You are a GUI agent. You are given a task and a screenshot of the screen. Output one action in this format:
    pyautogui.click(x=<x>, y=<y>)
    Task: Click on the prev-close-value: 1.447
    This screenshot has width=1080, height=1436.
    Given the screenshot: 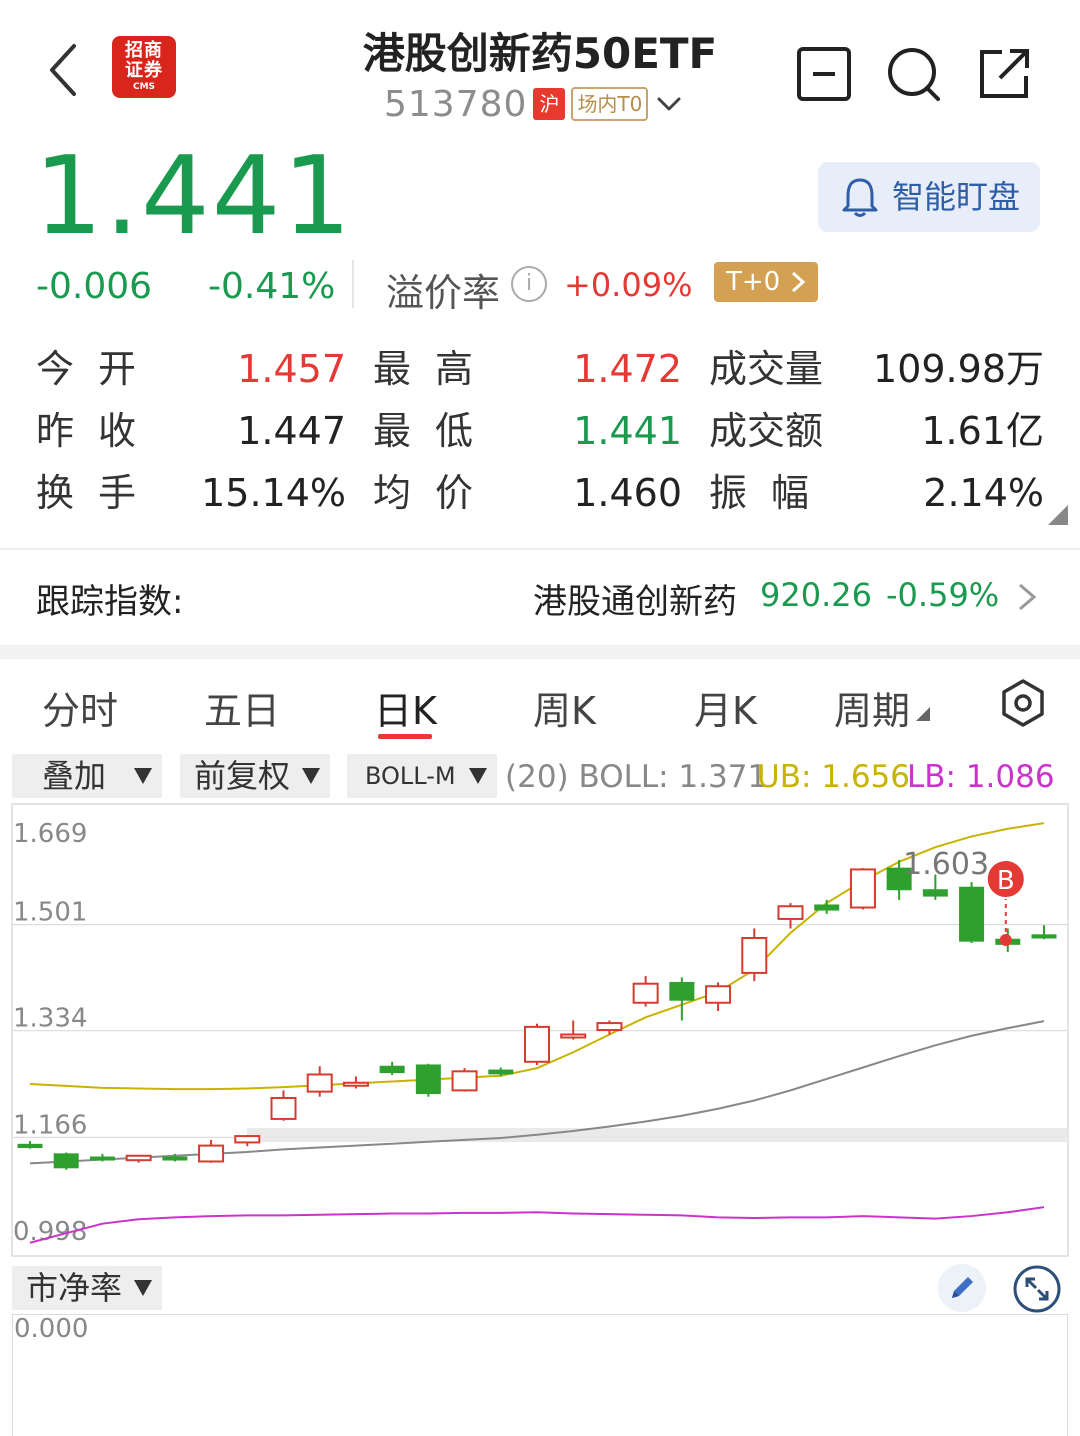 What is the action you would take?
    pyautogui.click(x=291, y=431)
    